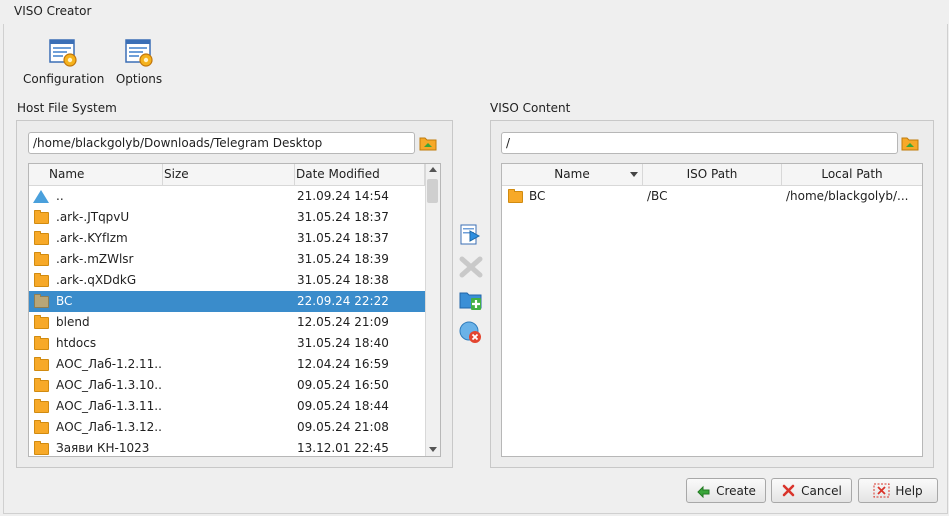 This screenshot has width=949, height=516. Describe the element at coordinates (471, 235) in the screenshot. I see `add-to-viso-icon` at that location.